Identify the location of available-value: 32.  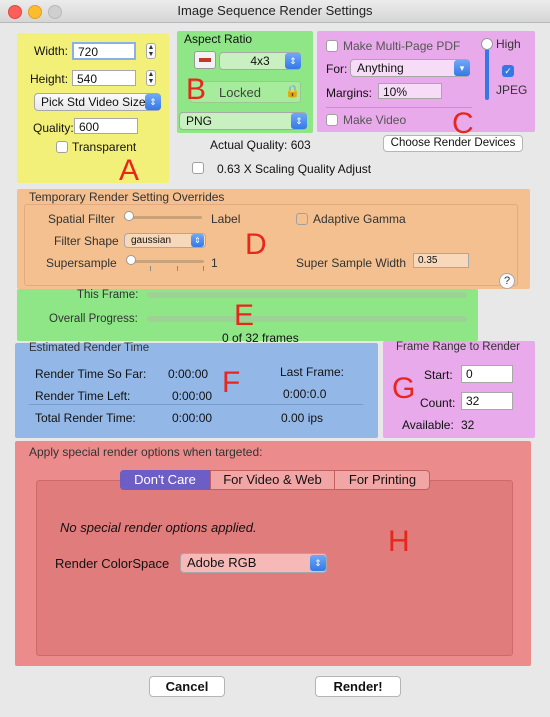
(468, 425).